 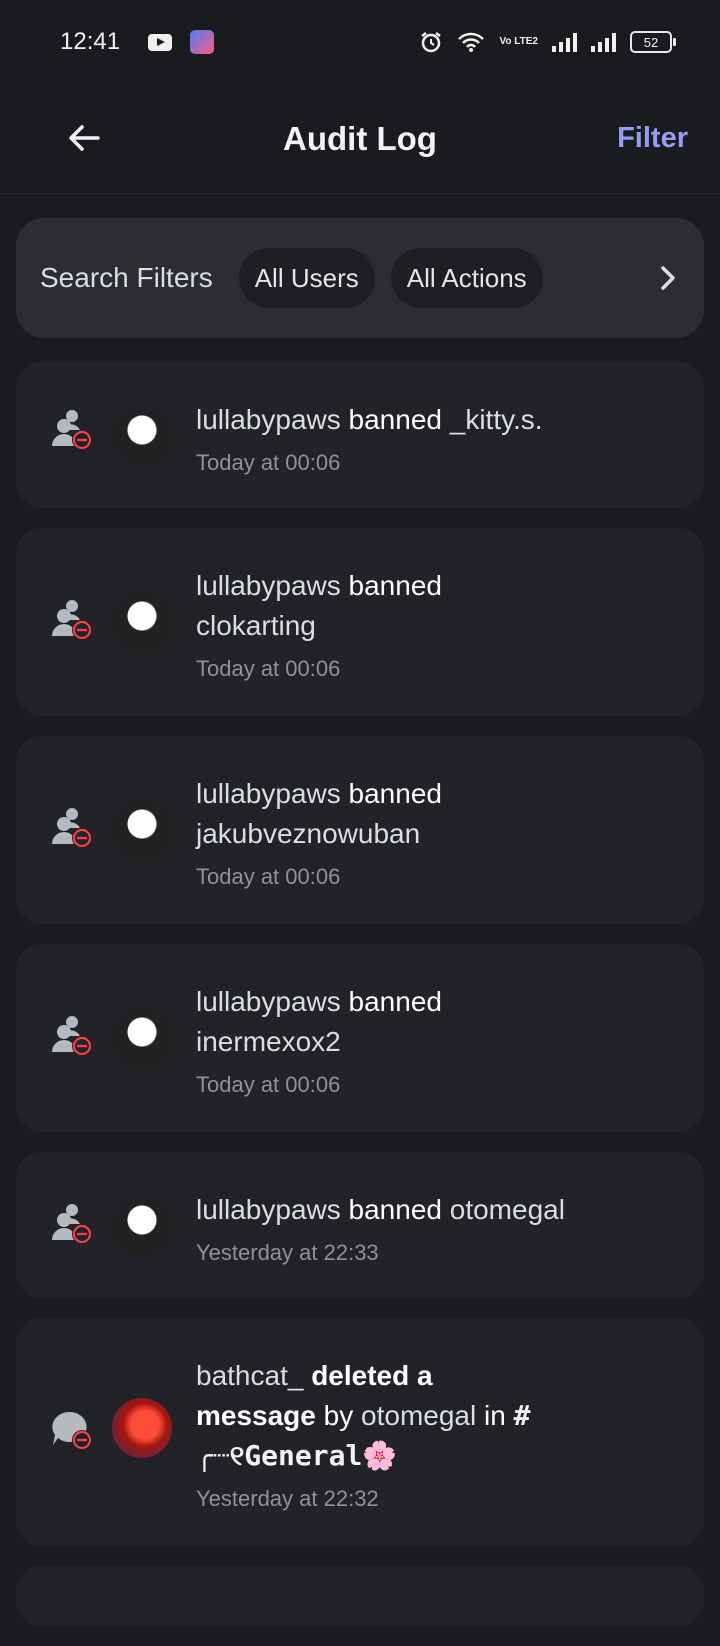 What do you see at coordinates (308, 833) in the screenshot?
I see `target-name: jakubveznowuban` at bounding box center [308, 833].